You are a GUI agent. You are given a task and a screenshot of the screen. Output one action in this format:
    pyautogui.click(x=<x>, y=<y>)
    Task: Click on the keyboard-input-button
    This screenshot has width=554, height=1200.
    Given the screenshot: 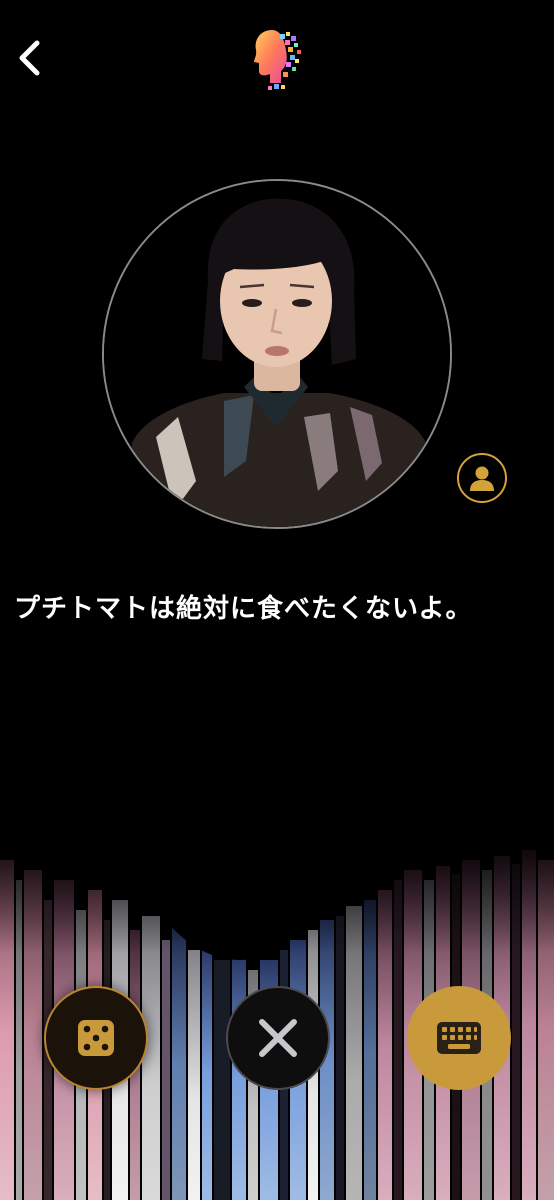 What is the action you would take?
    pyautogui.click(x=459, y=1038)
    